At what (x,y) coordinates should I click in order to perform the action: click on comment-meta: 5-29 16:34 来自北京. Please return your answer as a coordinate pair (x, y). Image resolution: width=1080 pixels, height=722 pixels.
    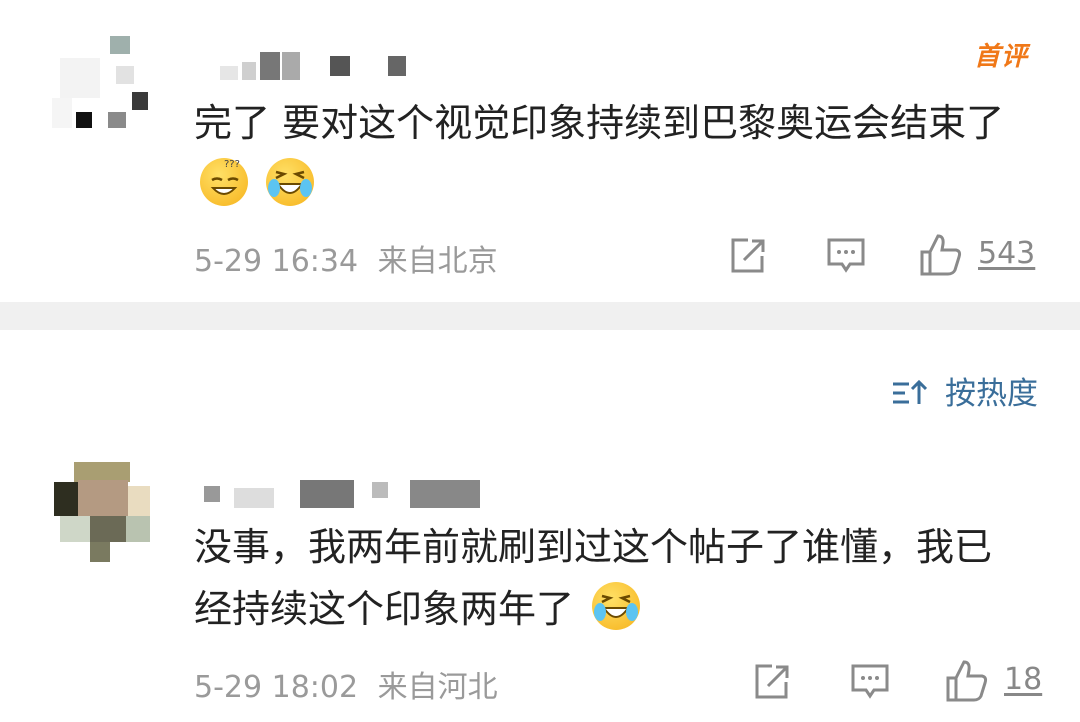
    Looking at the image, I should click on (346, 258).